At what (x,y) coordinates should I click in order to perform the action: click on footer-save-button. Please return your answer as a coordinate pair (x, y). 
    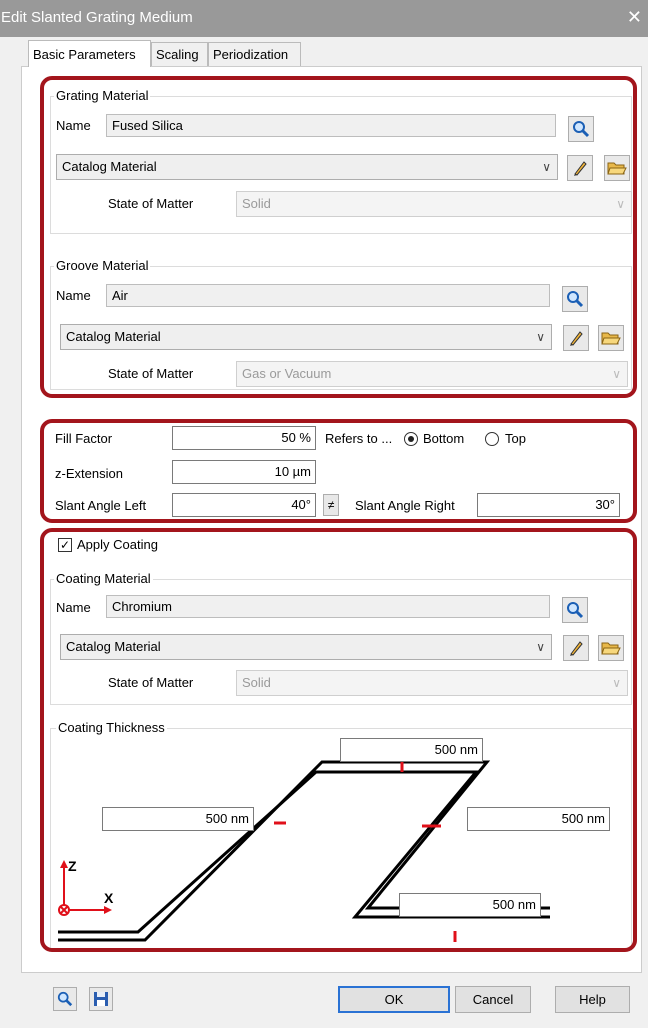
    Looking at the image, I should click on (101, 999).